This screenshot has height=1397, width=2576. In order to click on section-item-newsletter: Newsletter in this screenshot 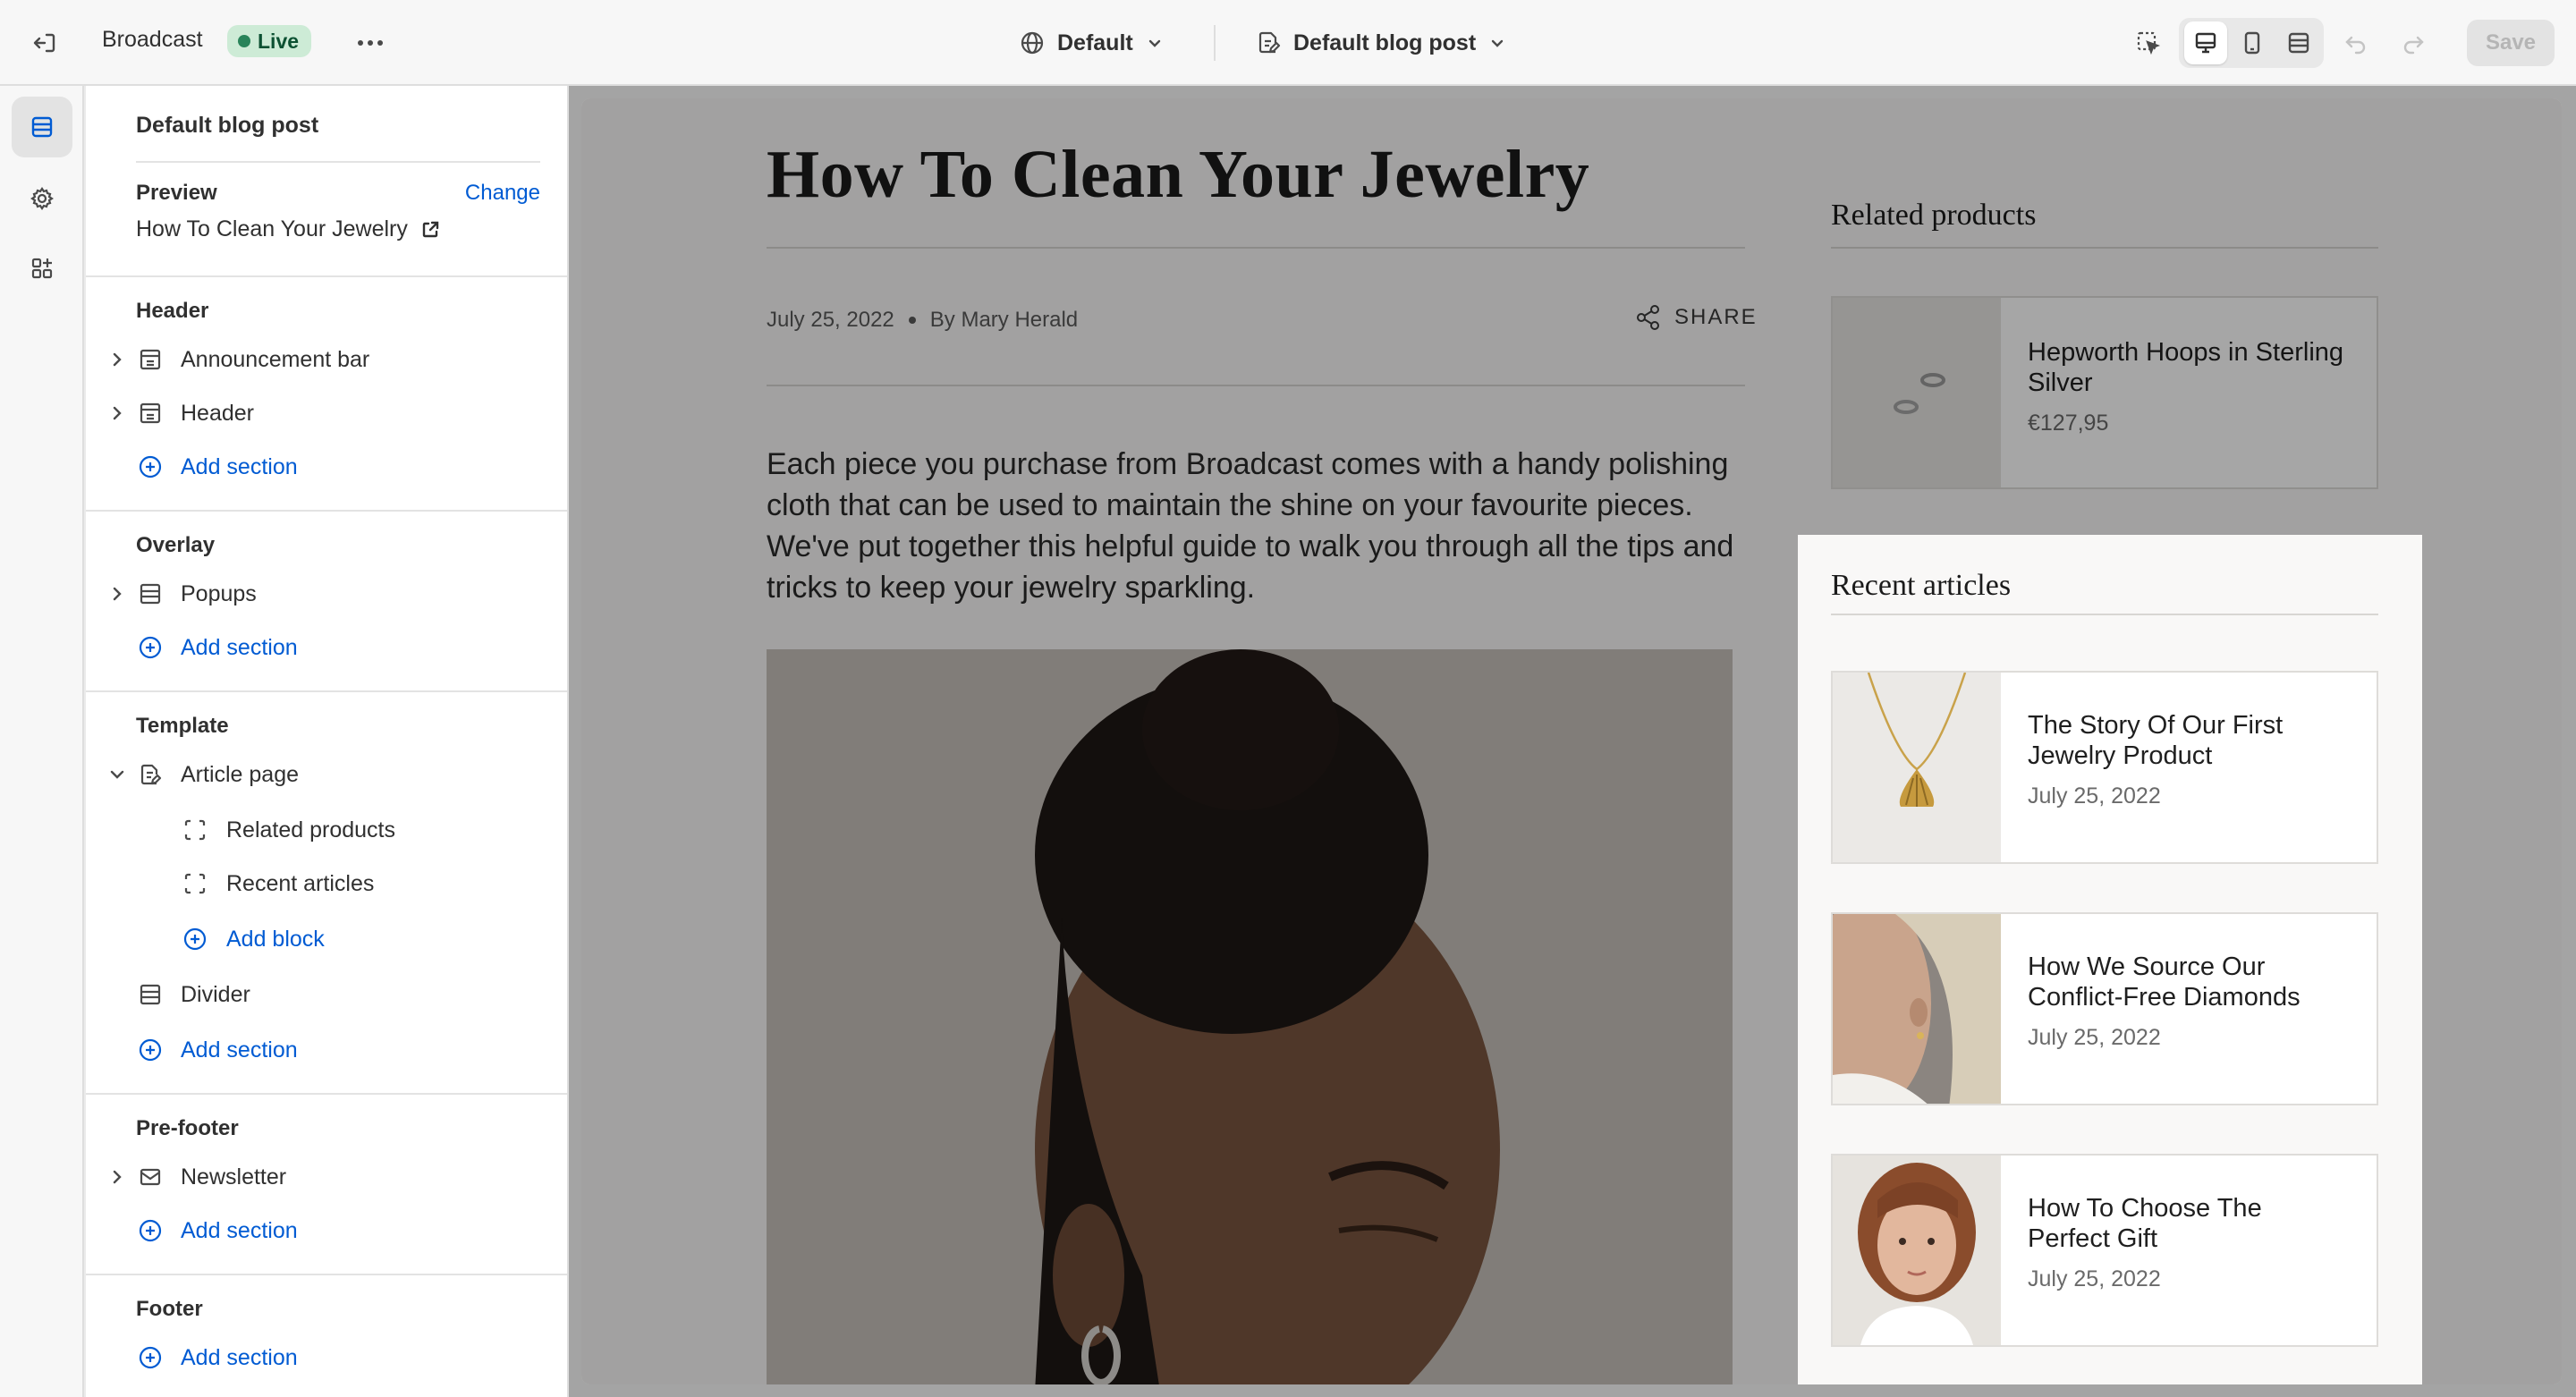, I will do `click(326, 1177)`.